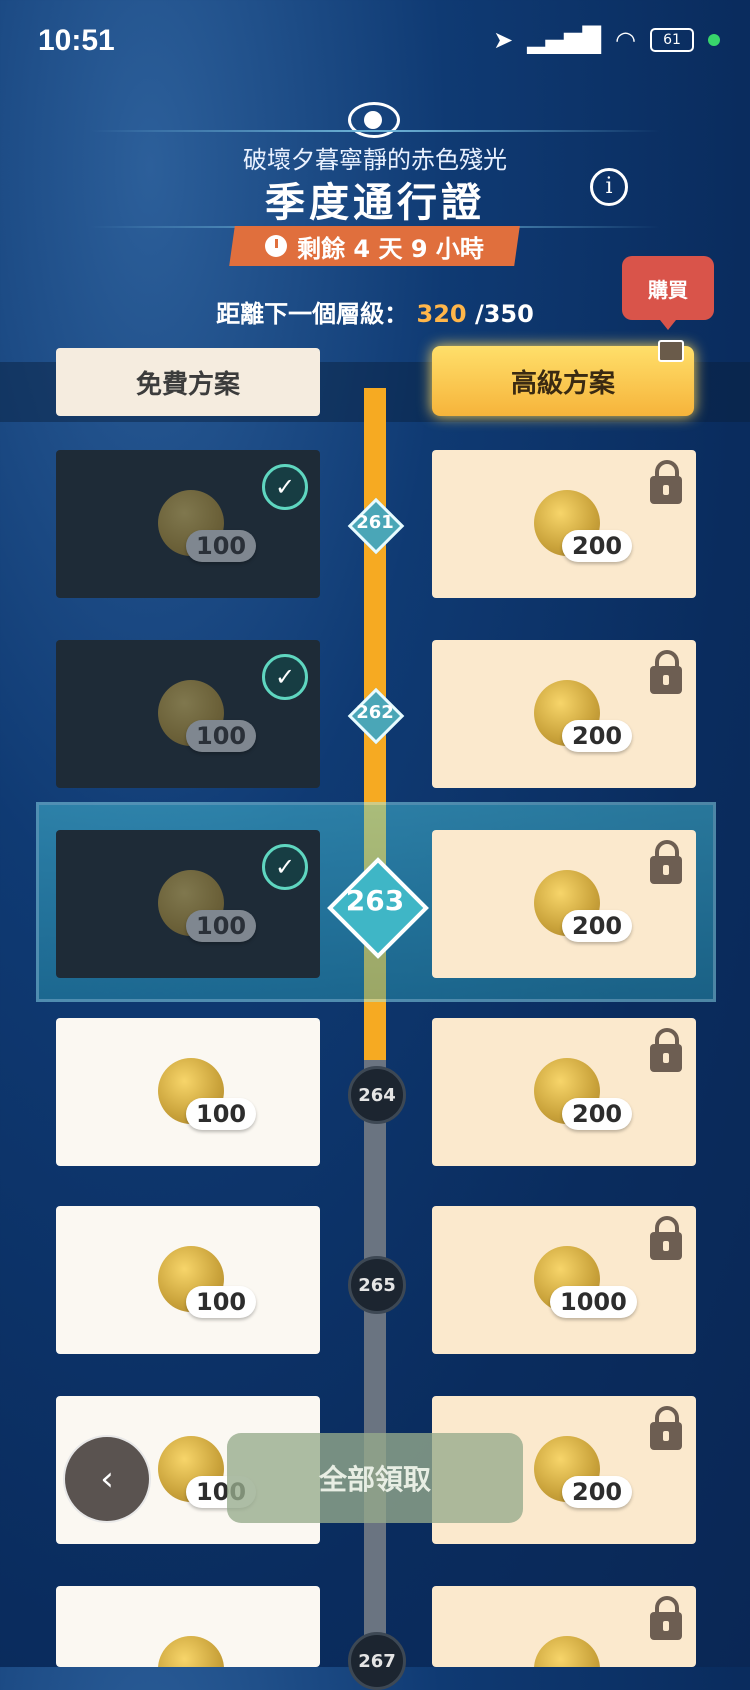 The height and width of the screenshot is (1690, 750). Describe the element at coordinates (375, 522) in the screenshot. I see `level-number: 261` at that location.